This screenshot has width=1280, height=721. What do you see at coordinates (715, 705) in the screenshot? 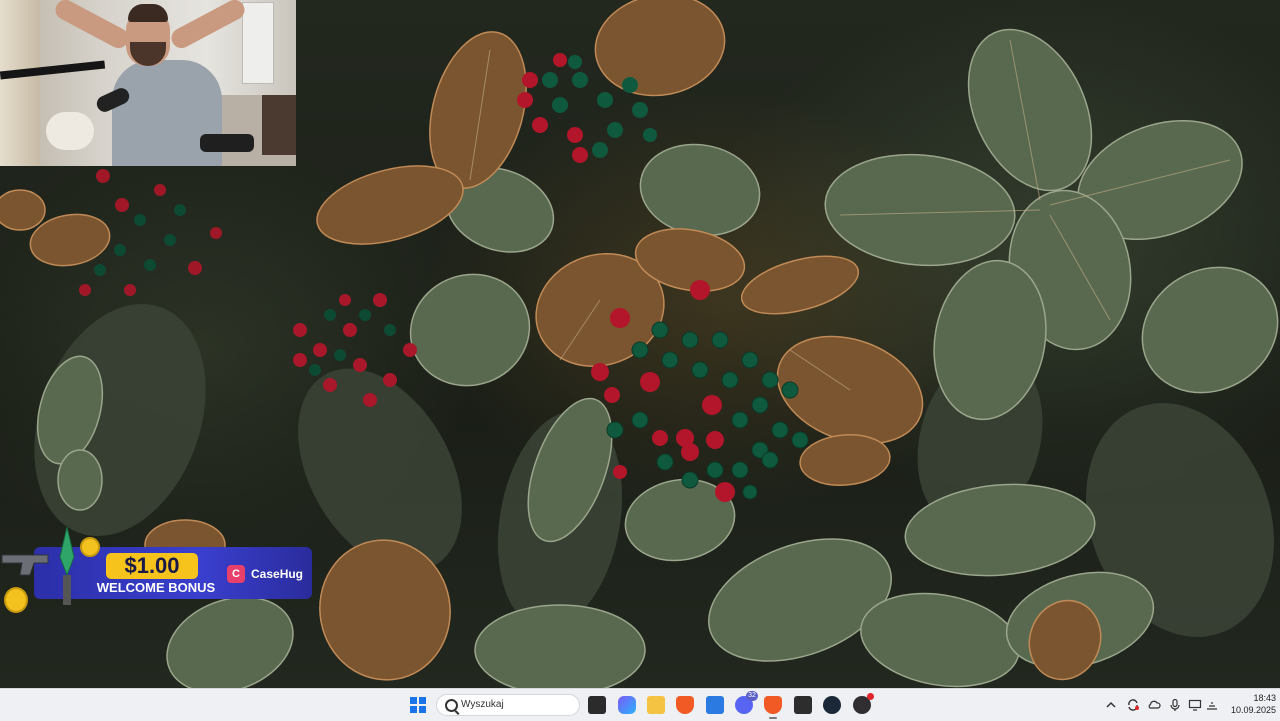
I see `store-icon` at bounding box center [715, 705].